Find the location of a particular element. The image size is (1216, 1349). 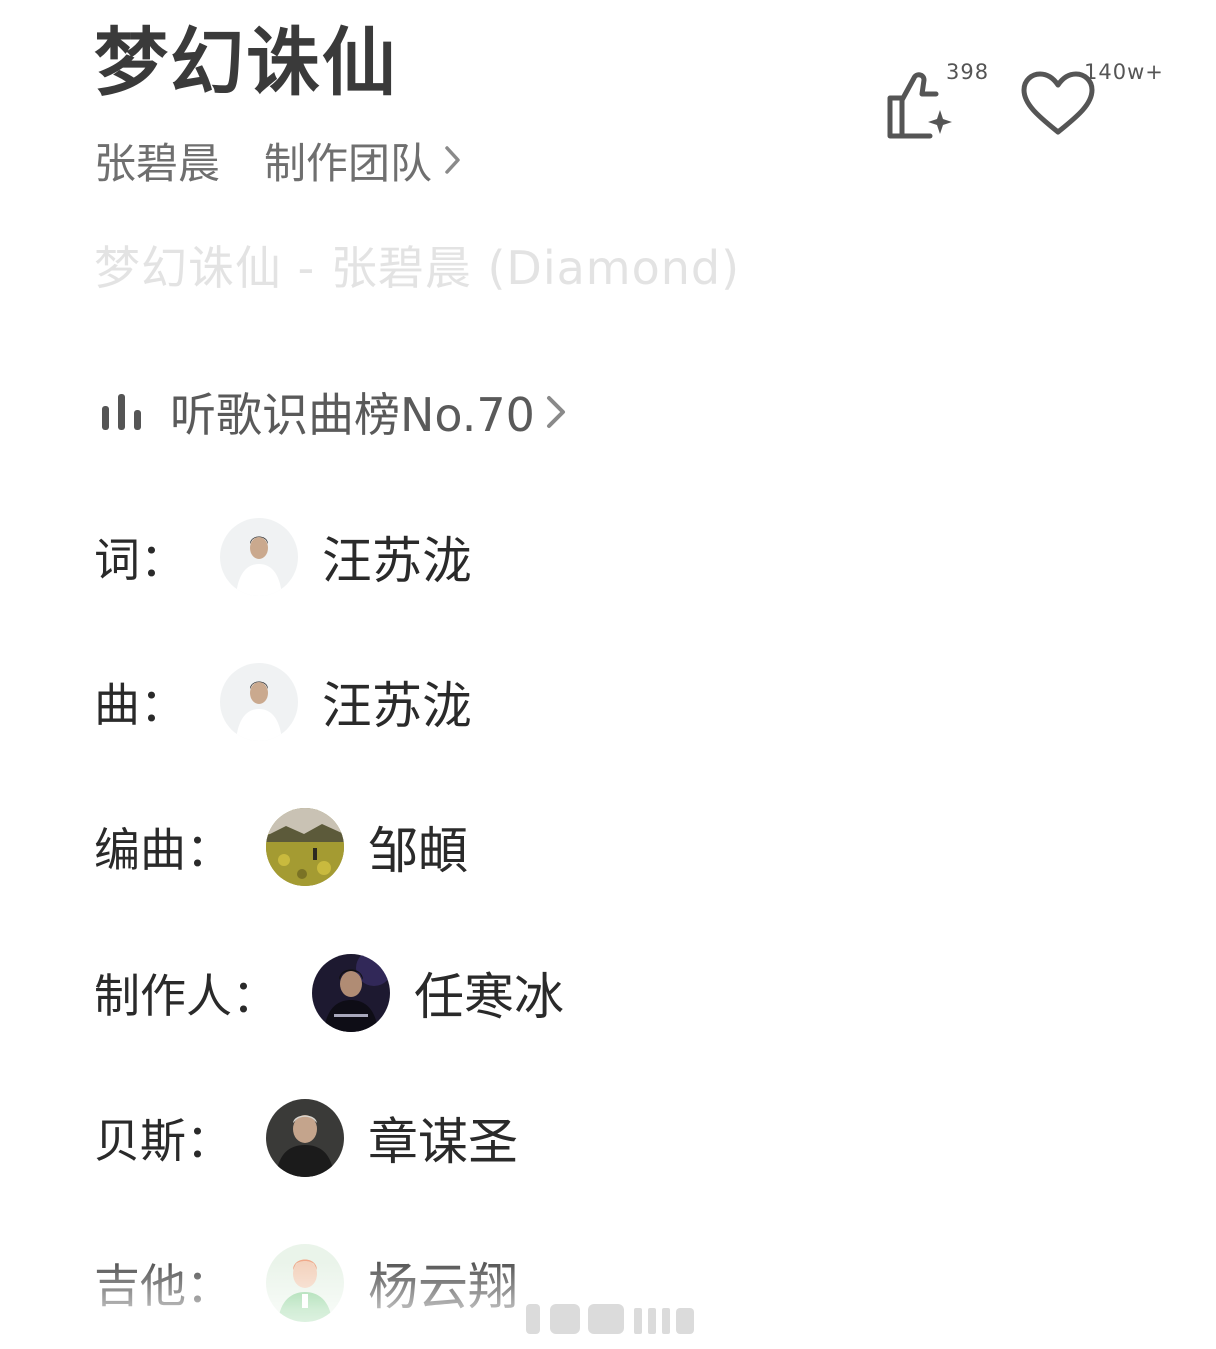

landscape-image is located at coordinates (305, 847).